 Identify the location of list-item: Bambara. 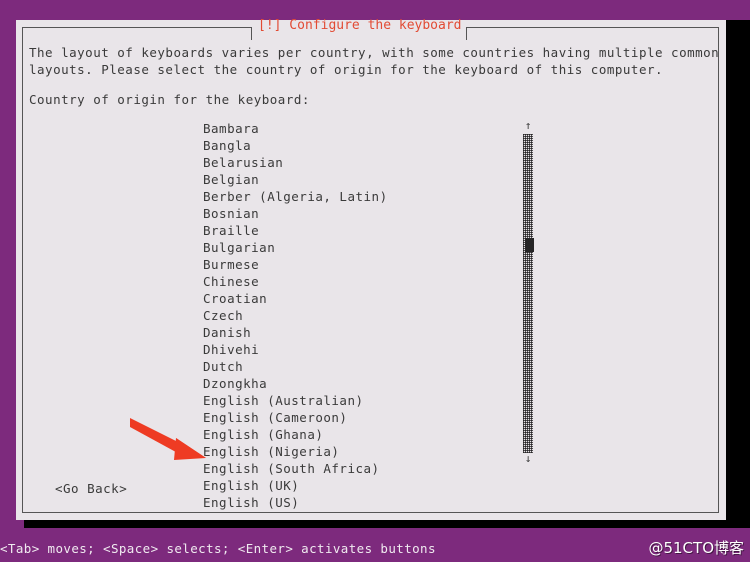
(357, 128).